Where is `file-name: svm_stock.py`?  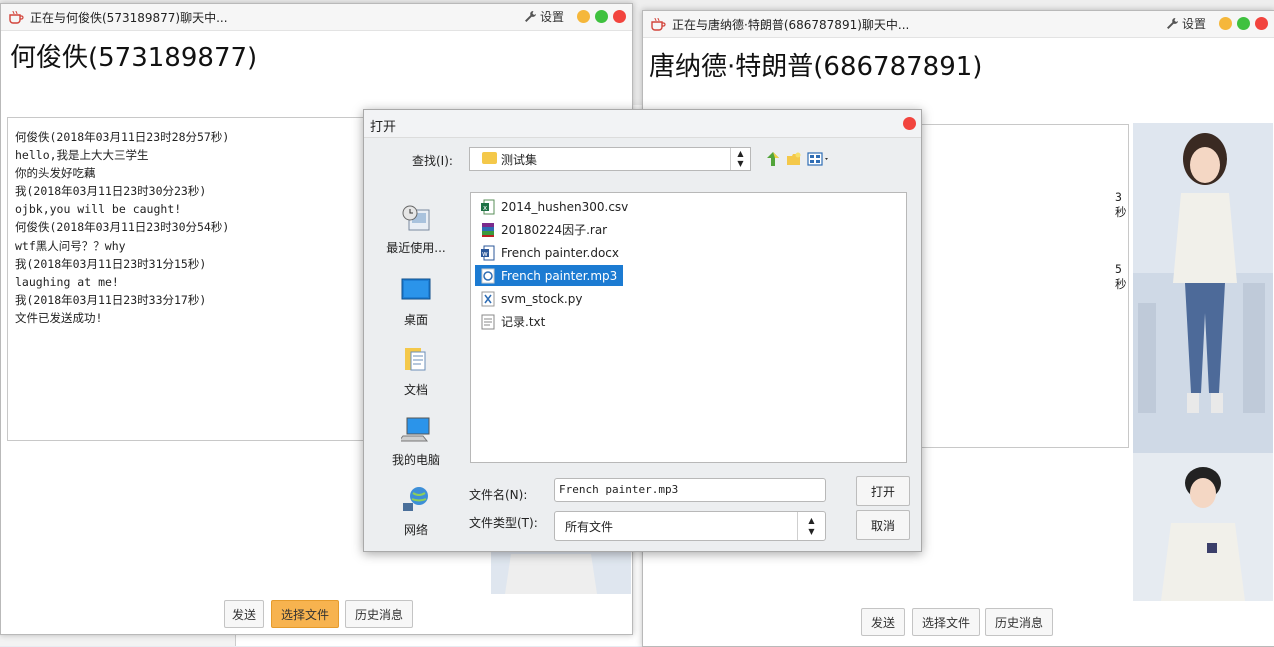 file-name: svm_stock.py is located at coordinates (542, 298).